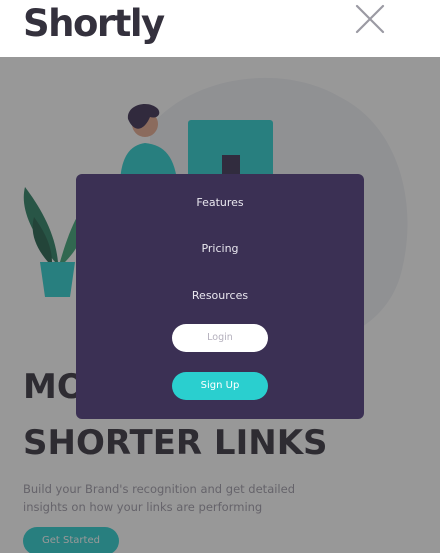  Describe the element at coordinates (220, 248) in the screenshot. I see `nav-item-pricing: Pricing` at that location.